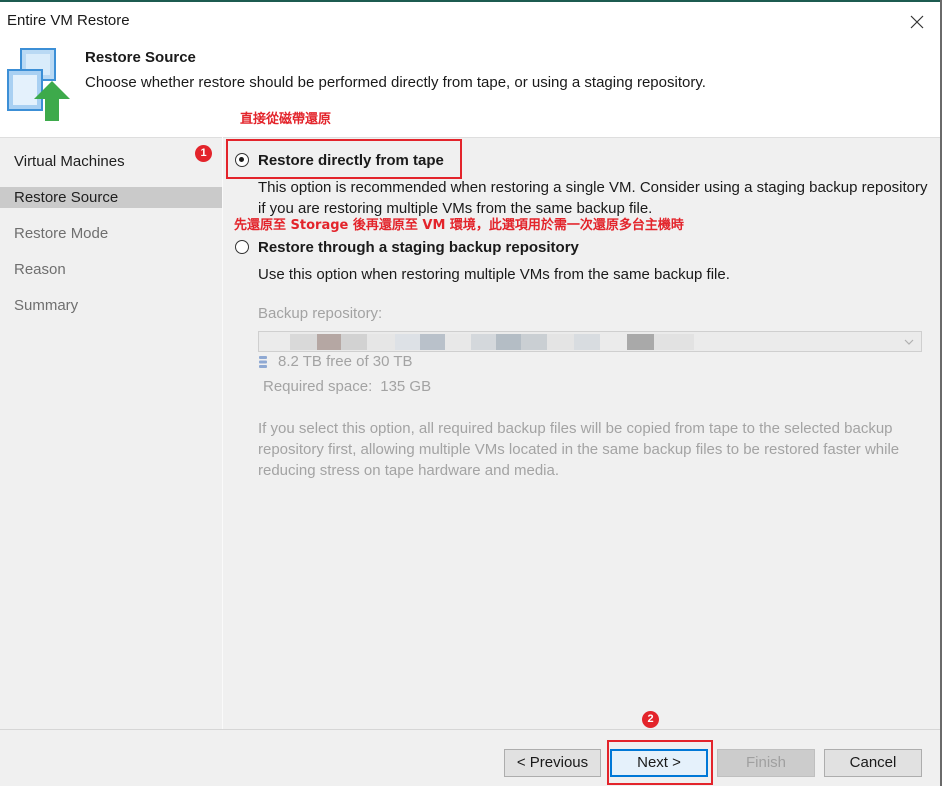 The image size is (942, 786). What do you see at coordinates (345, 361) in the screenshot?
I see `repository-free-space: 8.2 TB free of 30 TB` at bounding box center [345, 361].